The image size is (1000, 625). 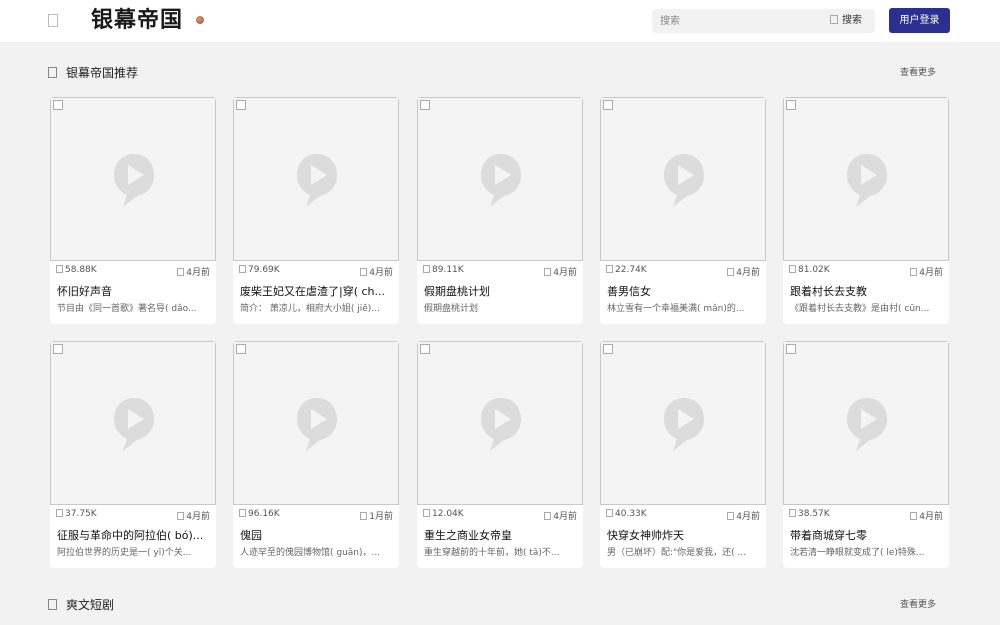 I want to click on card-title: 傀园, so click(x=316, y=536).